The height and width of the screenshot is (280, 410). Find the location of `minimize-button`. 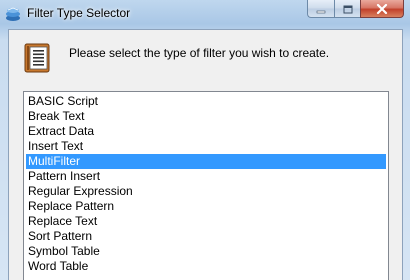

minimize-button is located at coordinates (320, 9).